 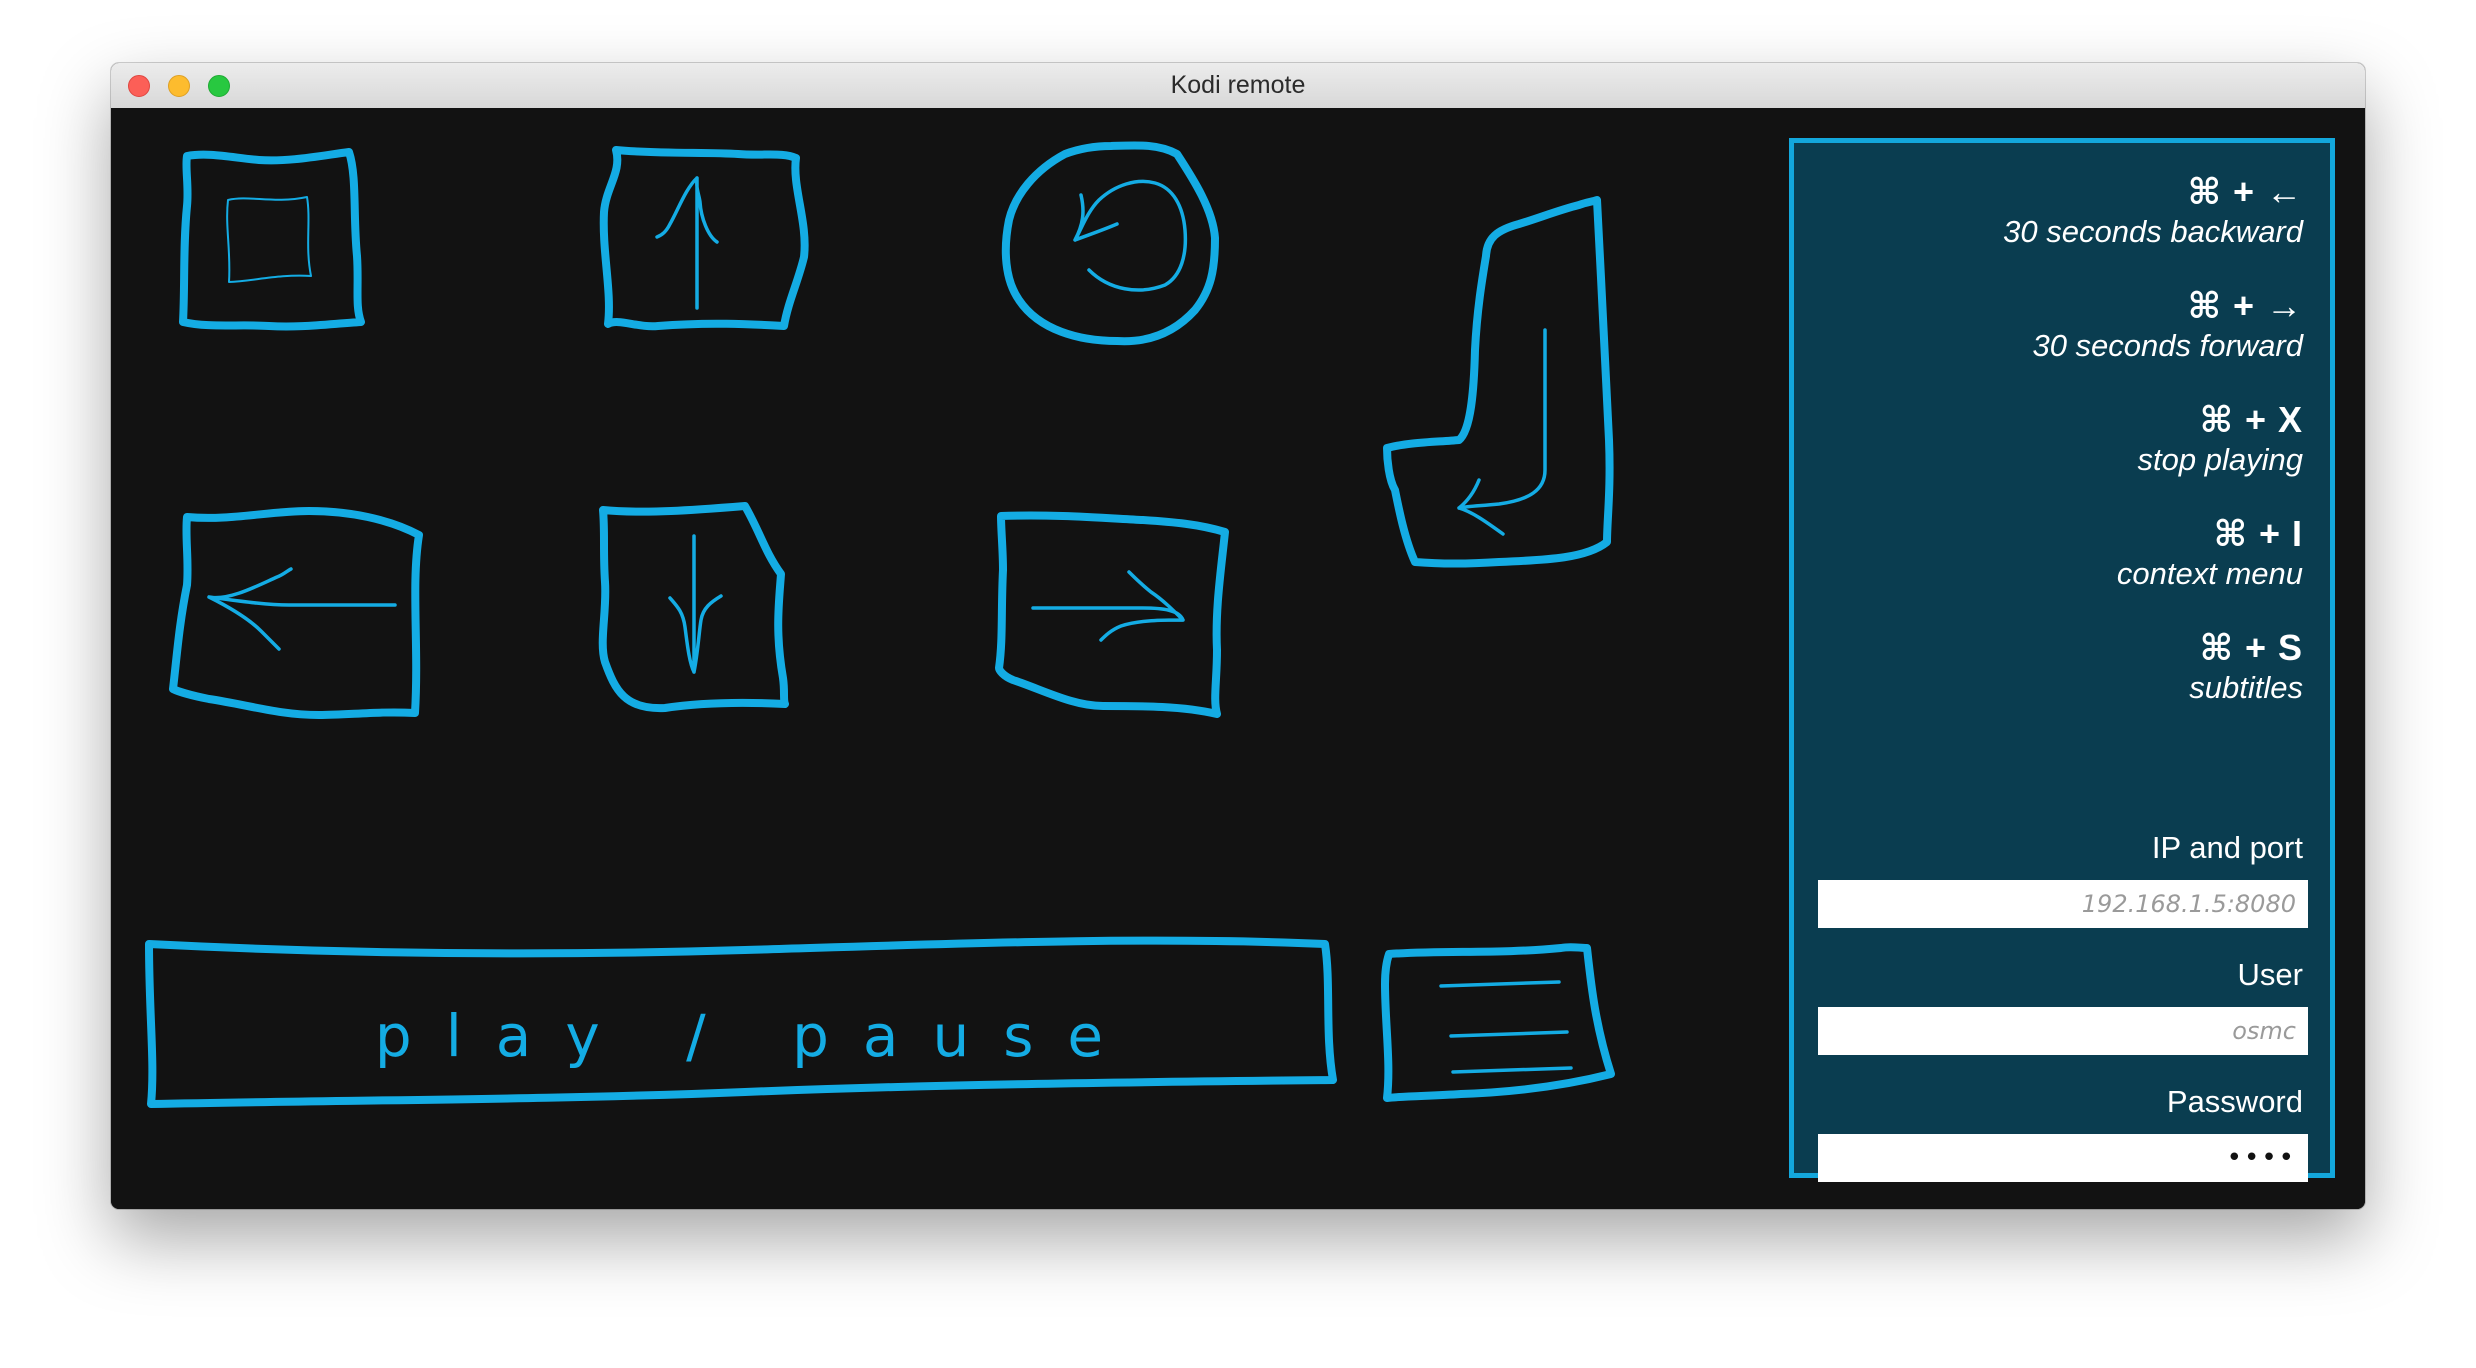 I want to click on hamburger-menu-icon, so click(x=1498, y=1022).